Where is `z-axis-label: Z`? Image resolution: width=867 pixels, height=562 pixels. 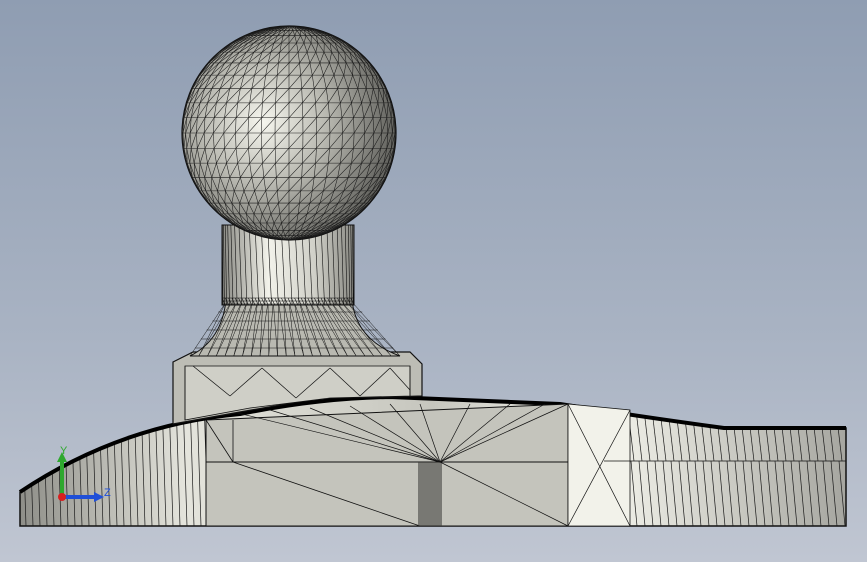
z-axis-label: Z is located at coordinates (107, 493).